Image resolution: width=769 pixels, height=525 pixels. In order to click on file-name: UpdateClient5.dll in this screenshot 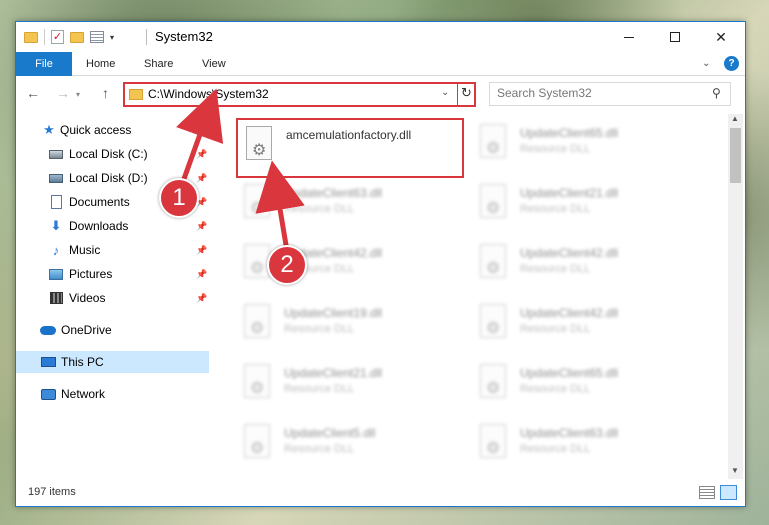, I will do `click(330, 433)`.